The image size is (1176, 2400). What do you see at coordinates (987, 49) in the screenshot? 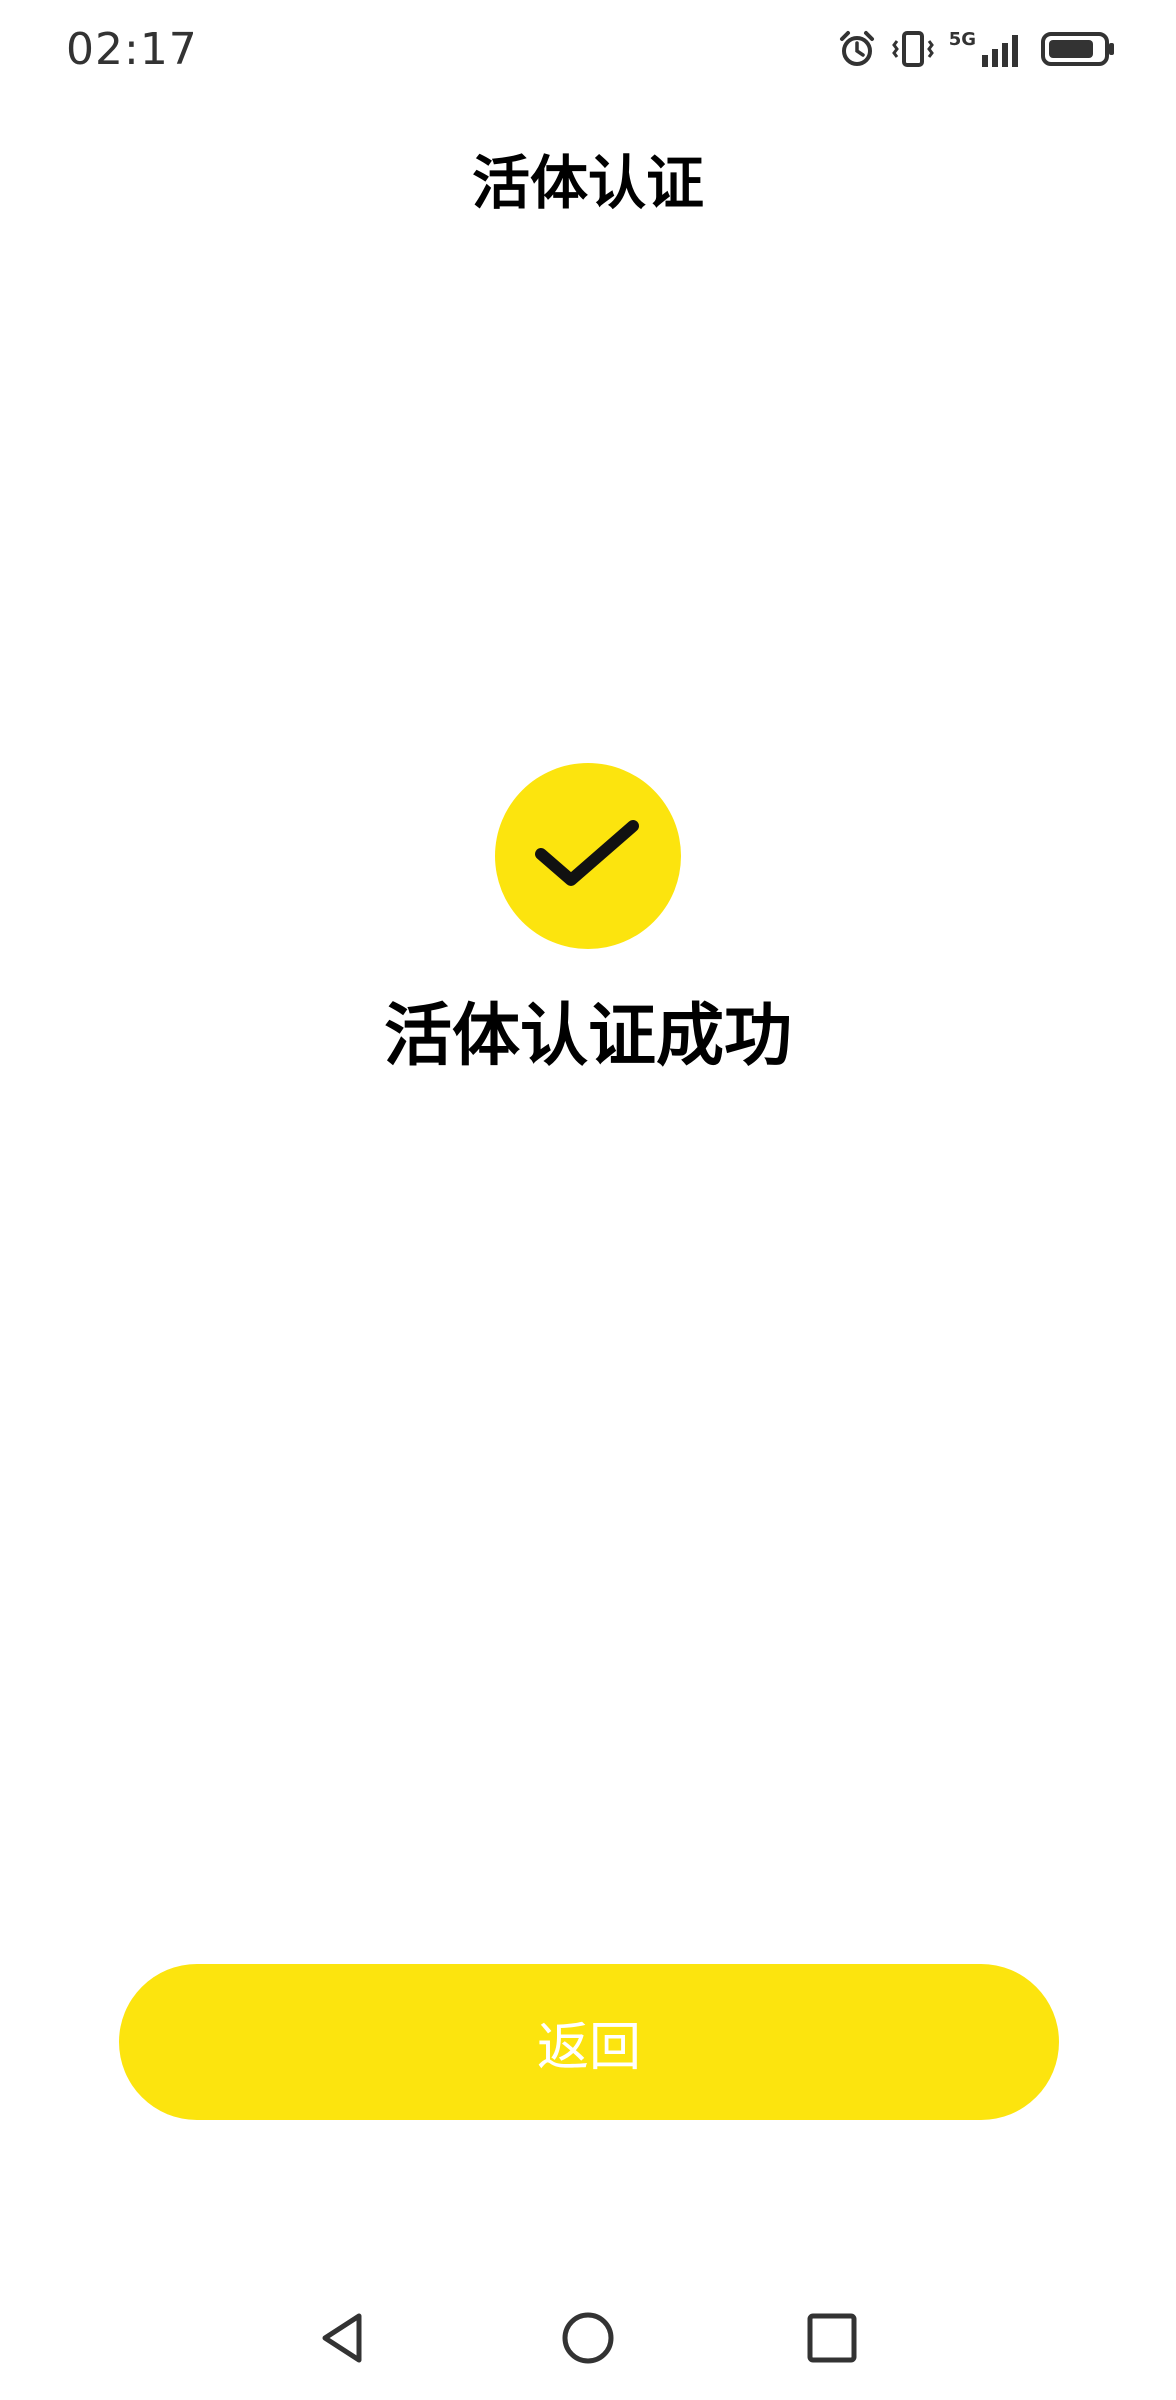
I see `5g-signal-icon: 5G` at bounding box center [987, 49].